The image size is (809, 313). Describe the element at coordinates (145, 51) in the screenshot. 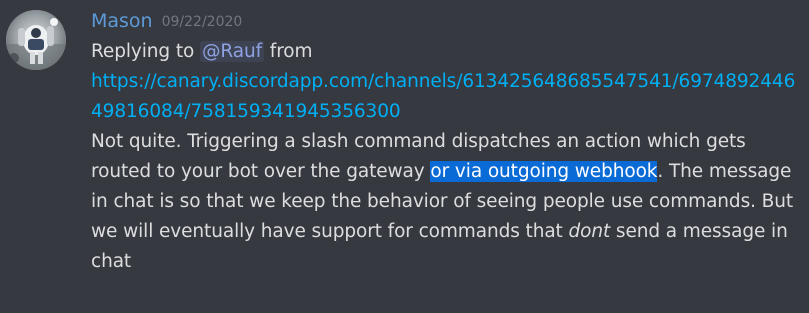

I see `reply-prefix: Replying to` at that location.